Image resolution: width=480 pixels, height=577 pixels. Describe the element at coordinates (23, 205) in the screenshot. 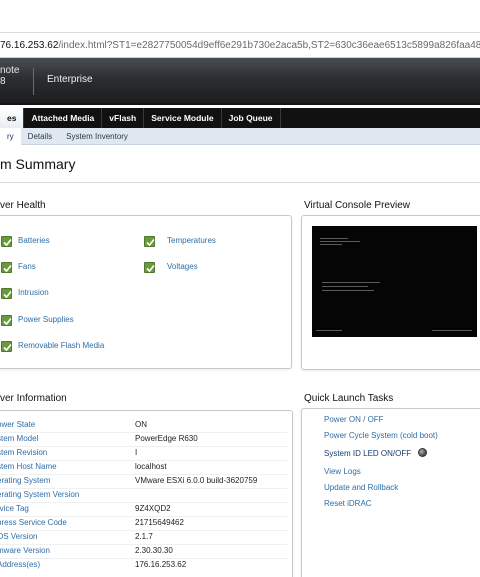

I see `server-health-title: ver Health` at that location.